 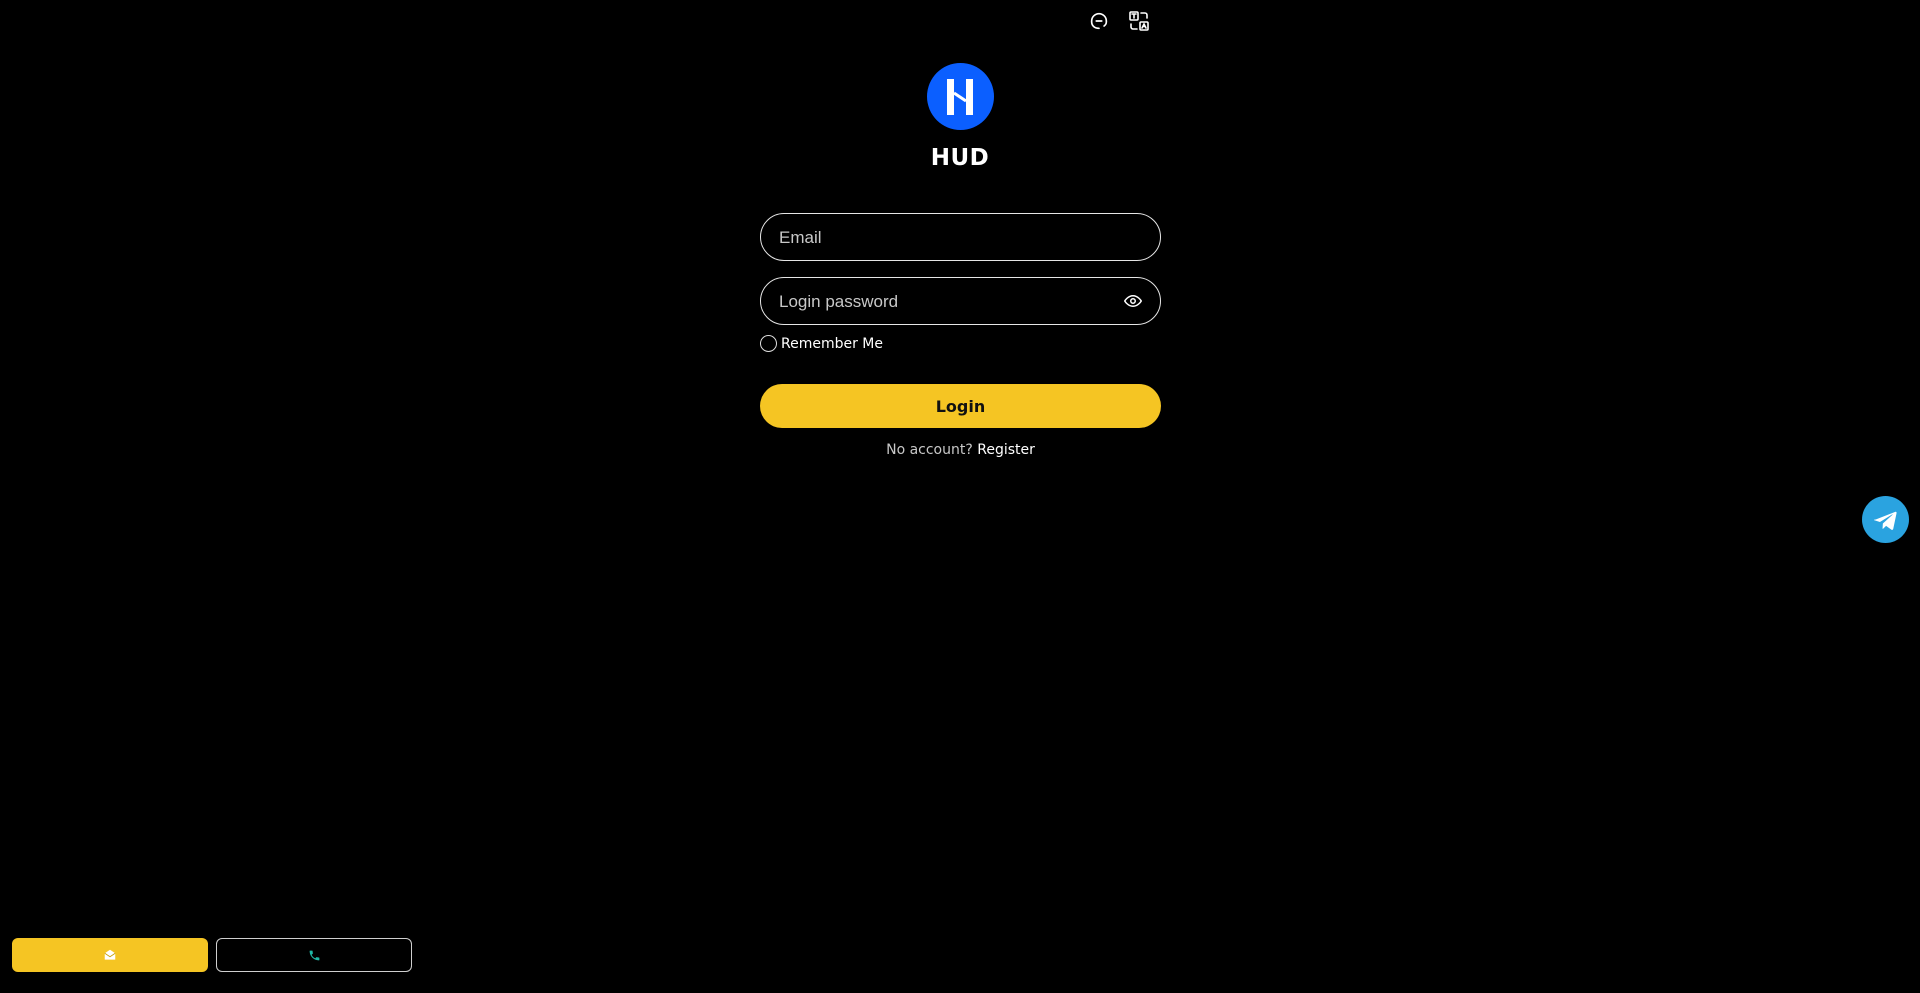 What do you see at coordinates (1099, 21) in the screenshot?
I see `headset-icon` at bounding box center [1099, 21].